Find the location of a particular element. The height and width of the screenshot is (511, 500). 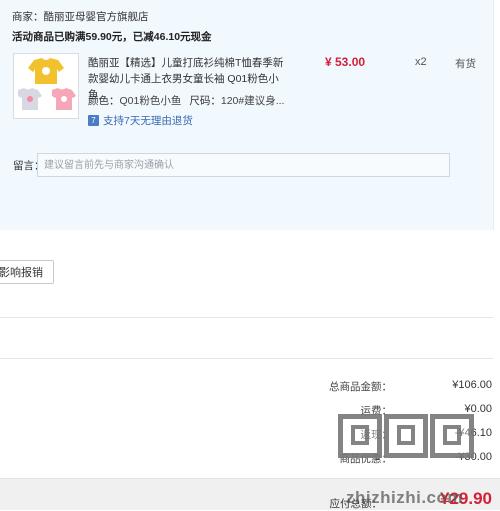

shop-line: 商家：酷丽亚母婴官方旗舰店 is located at coordinates (80, 16).